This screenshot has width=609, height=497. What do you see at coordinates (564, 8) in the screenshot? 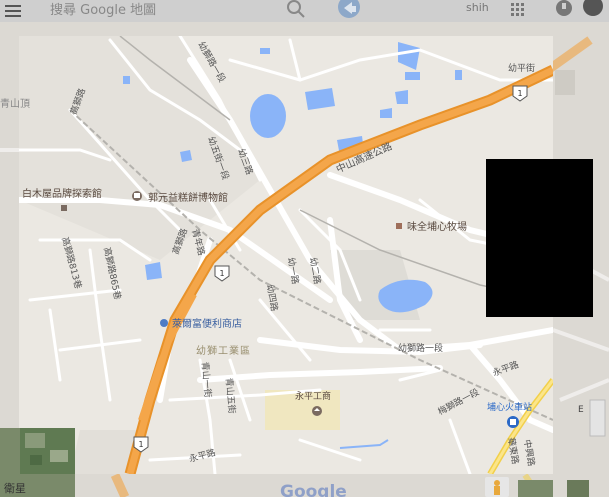
I see `notifications-icon` at bounding box center [564, 8].